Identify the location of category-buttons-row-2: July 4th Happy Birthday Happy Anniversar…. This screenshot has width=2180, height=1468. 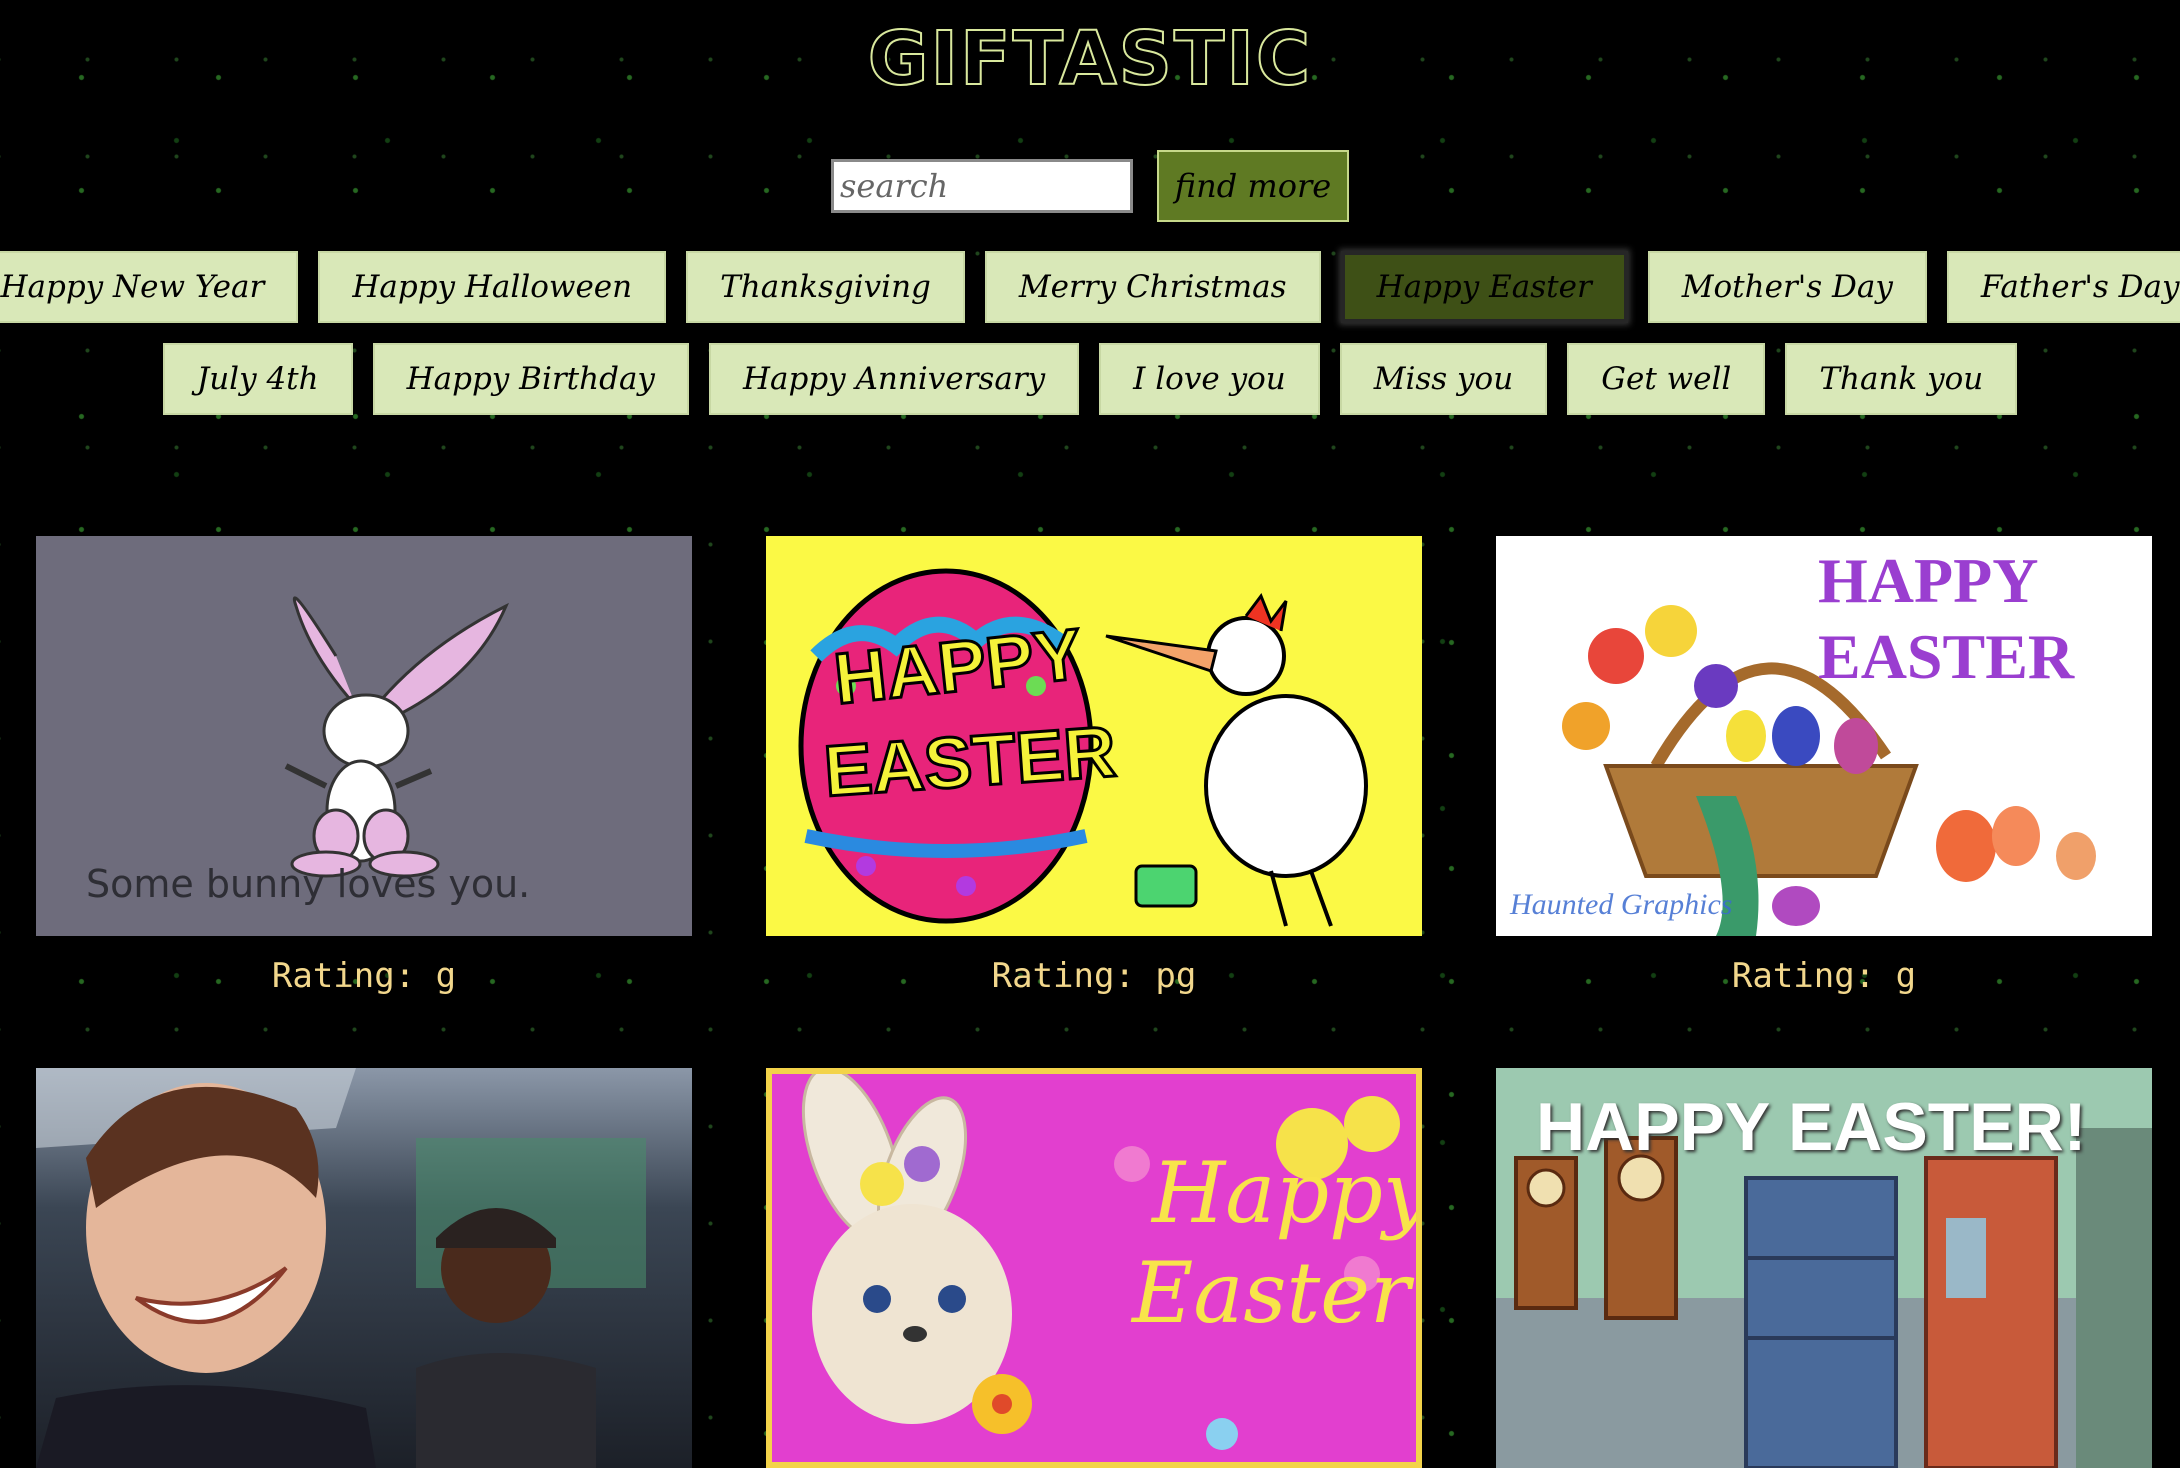
(1090, 379).